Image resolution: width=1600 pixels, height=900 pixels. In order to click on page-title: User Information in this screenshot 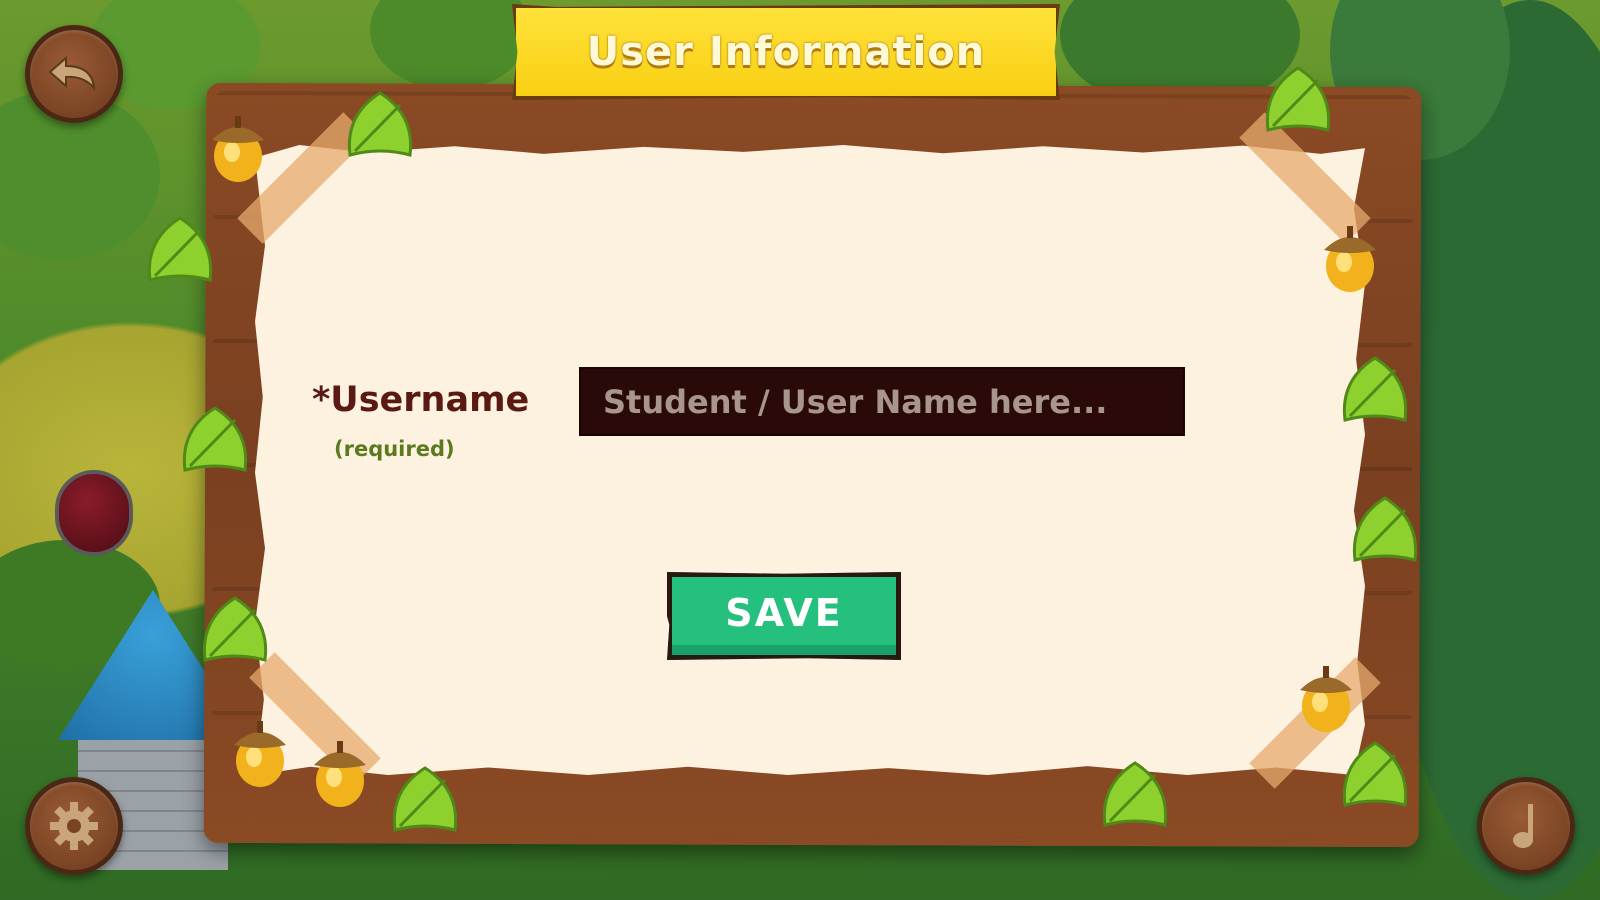, I will do `click(786, 52)`.